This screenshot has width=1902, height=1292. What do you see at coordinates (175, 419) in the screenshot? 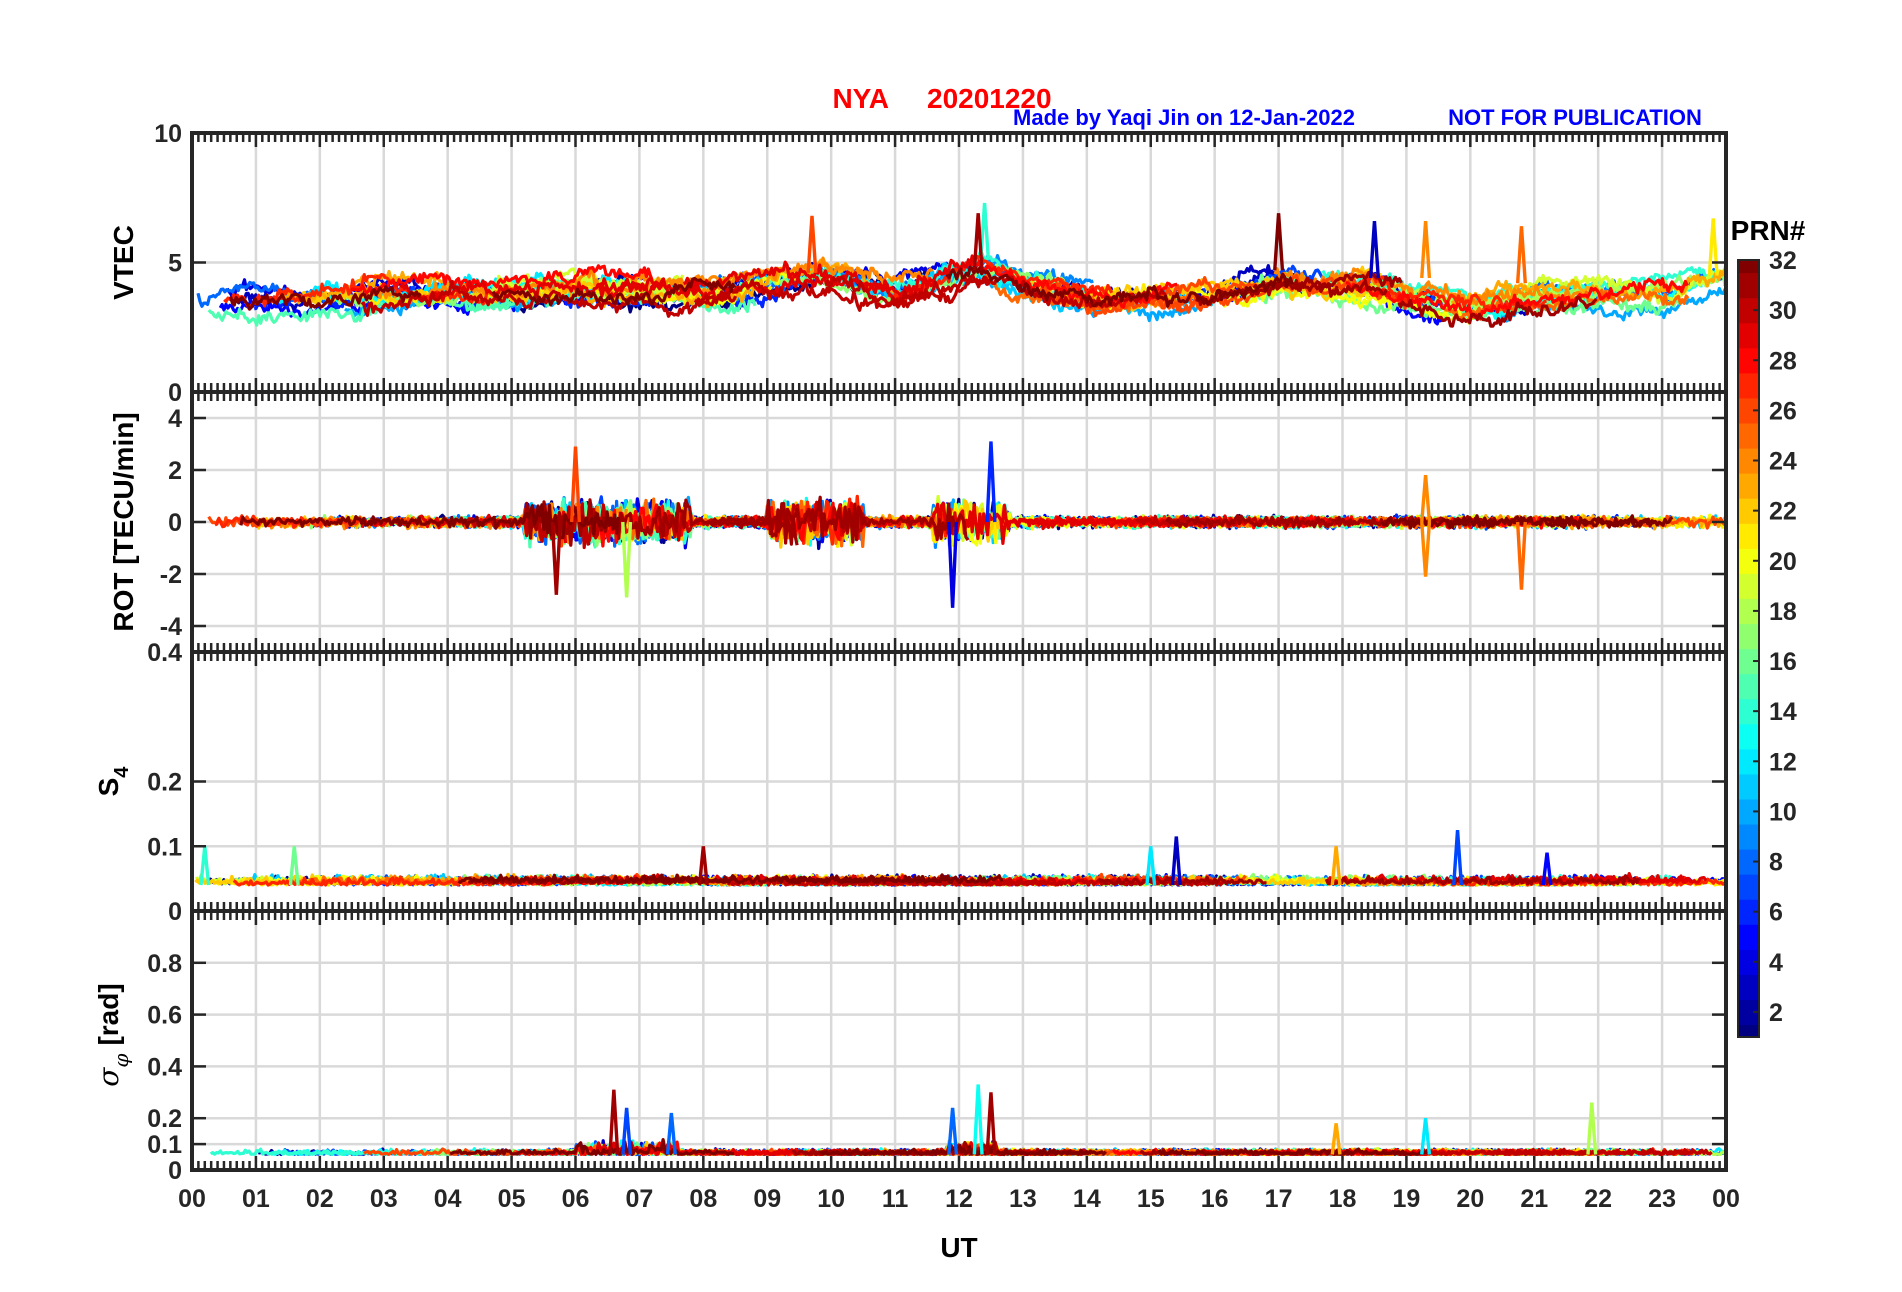
I see `y-tick-label: 4` at bounding box center [175, 419].